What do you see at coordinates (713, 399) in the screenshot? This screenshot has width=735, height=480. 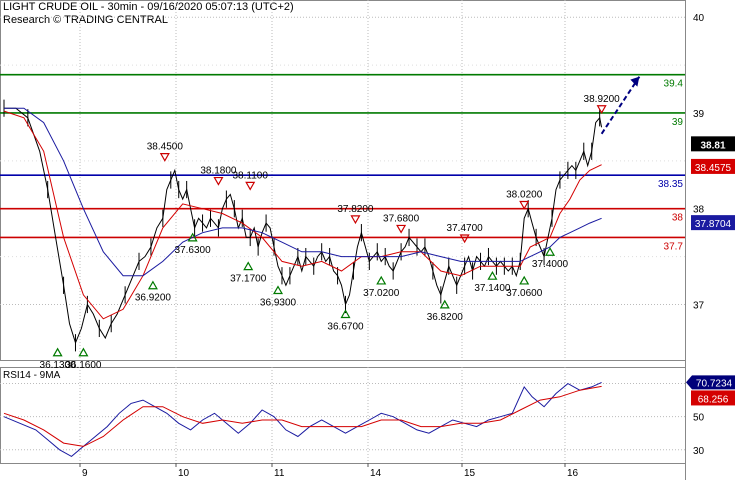 I see `rsi-ma-tag-label: 68.256` at bounding box center [713, 399].